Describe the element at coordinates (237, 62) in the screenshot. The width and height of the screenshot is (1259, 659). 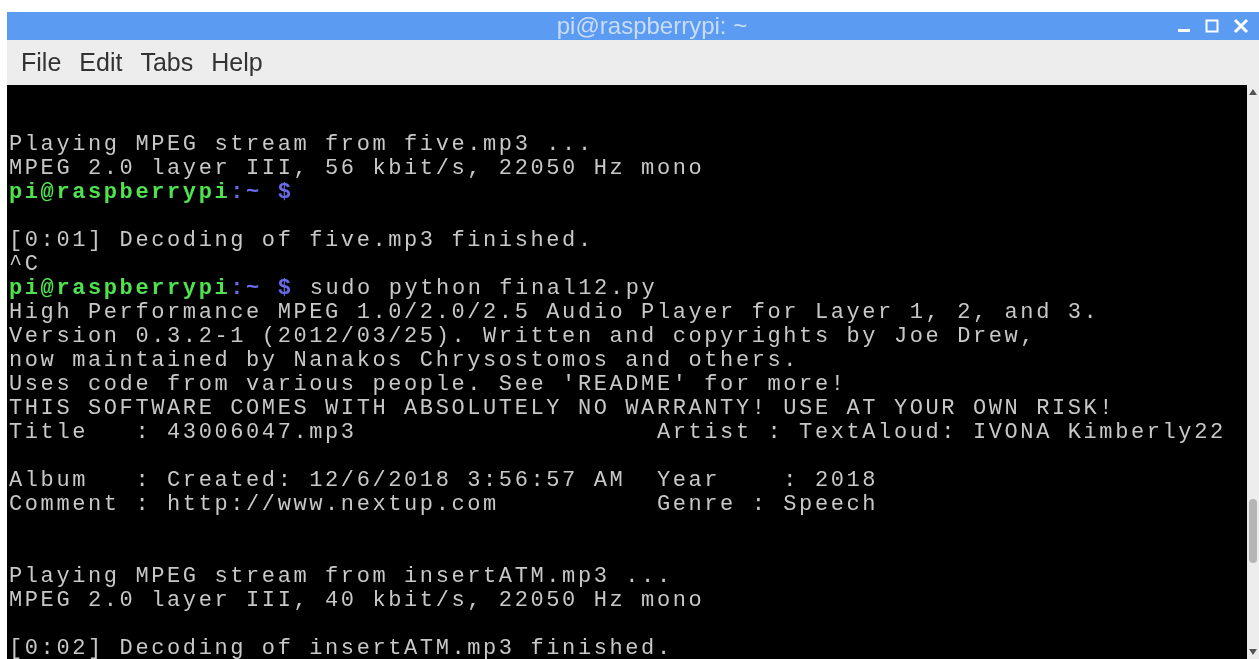
I see `menu-item: Help` at that location.